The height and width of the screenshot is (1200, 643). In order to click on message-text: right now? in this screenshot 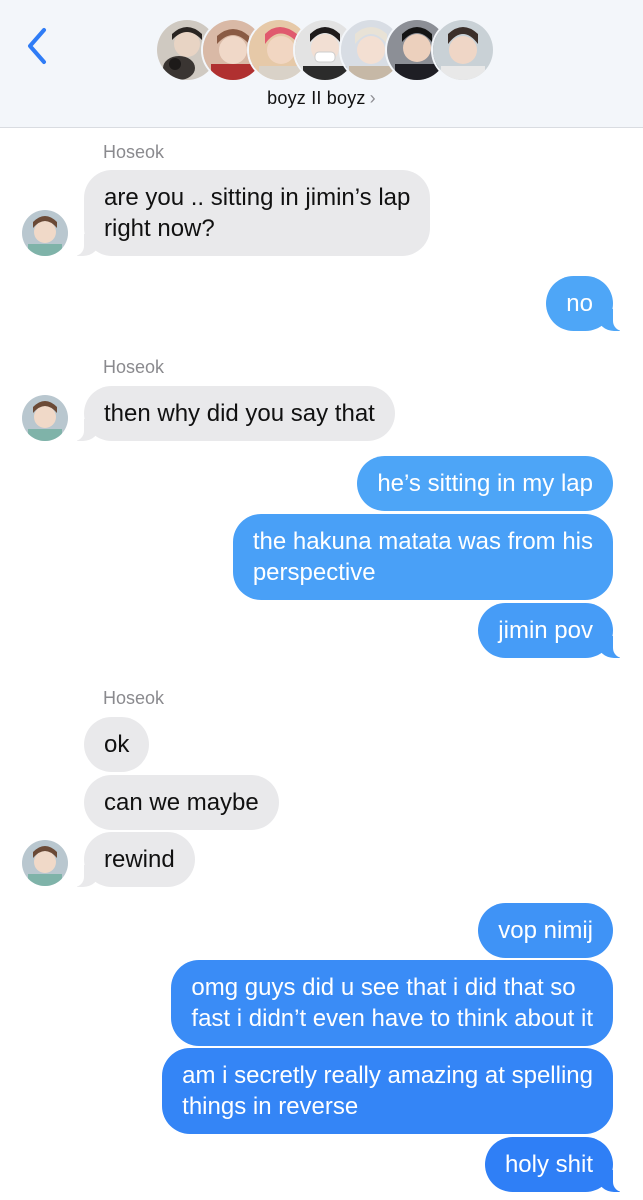, I will do `click(159, 228)`.